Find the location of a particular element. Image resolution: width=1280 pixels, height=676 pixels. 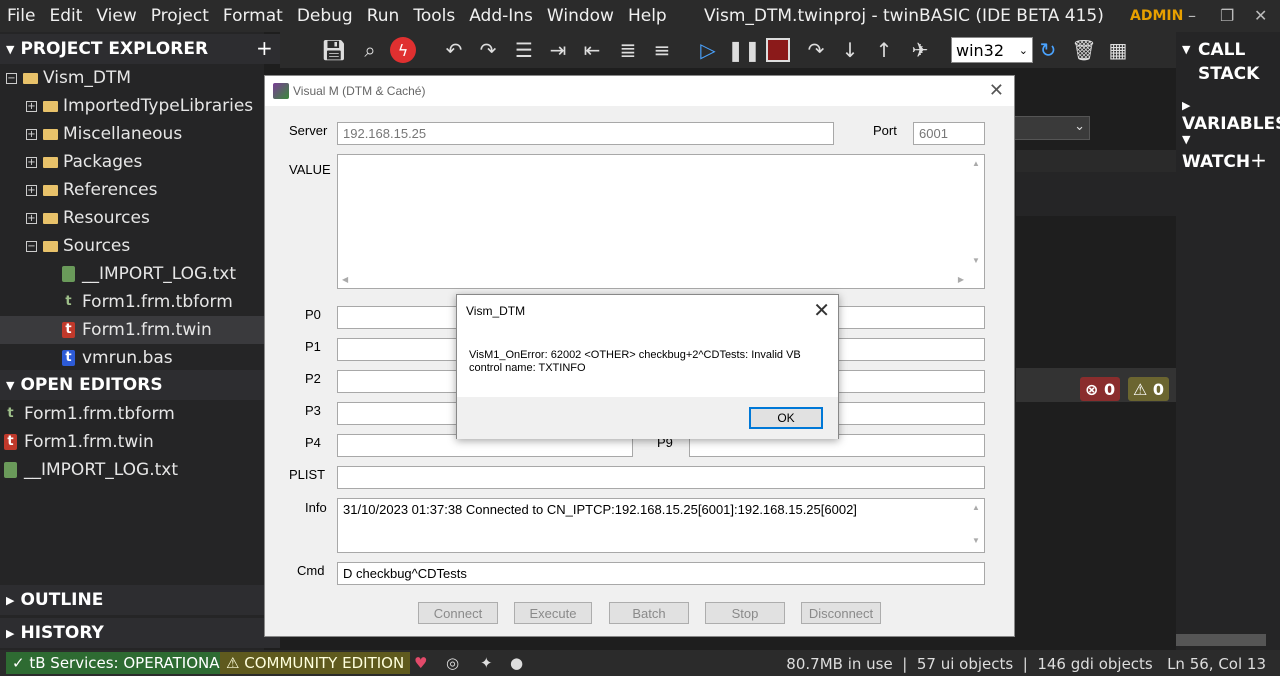

platform-select: win32 ⌄ is located at coordinates (992, 50).